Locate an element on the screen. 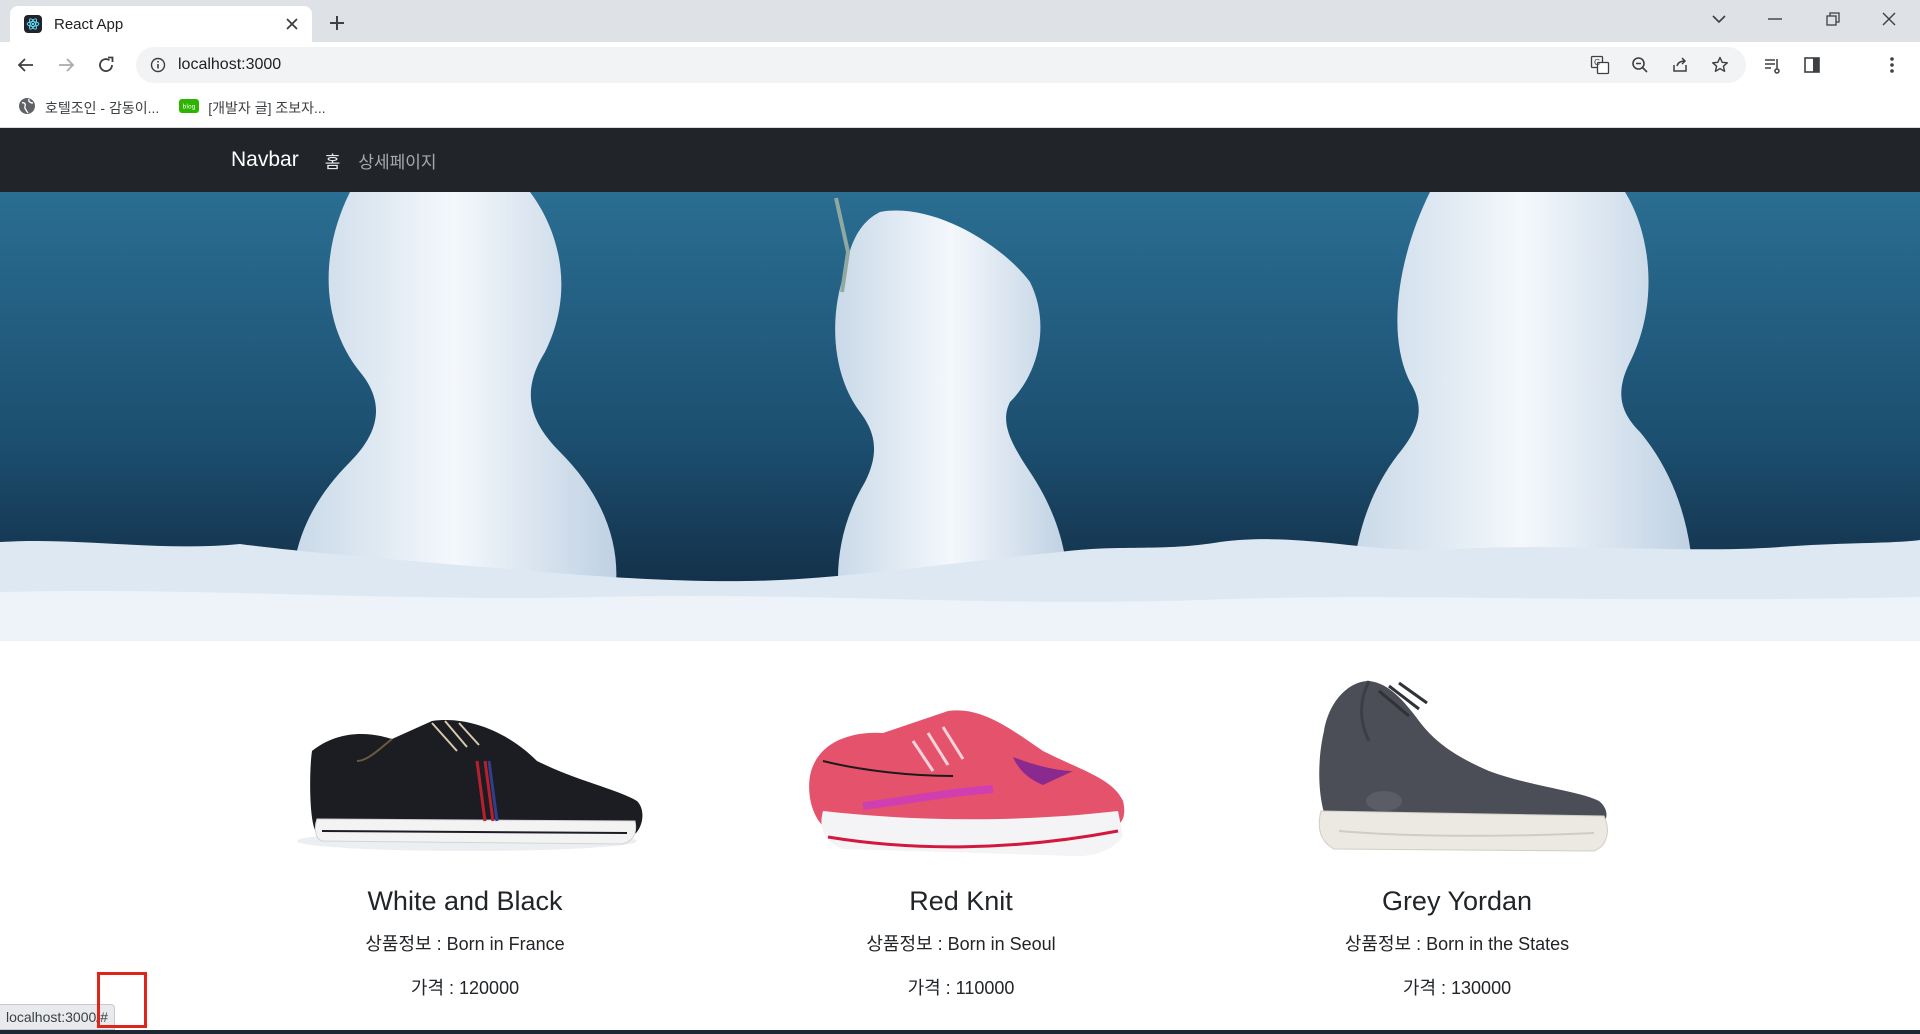 This screenshot has height=1034, width=1920. browser-tab-strip: React App is located at coordinates (960, 21).